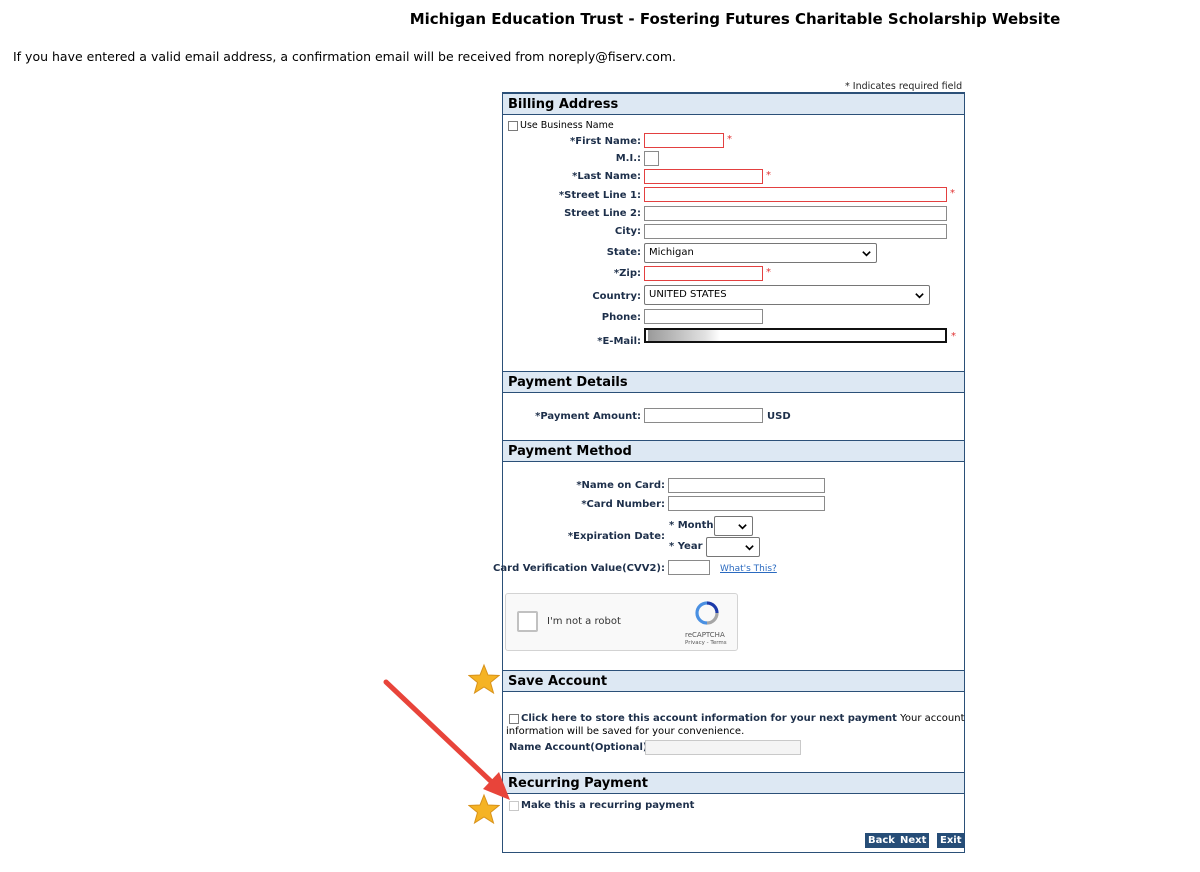 The height and width of the screenshot is (872, 1200). Describe the element at coordinates (795, 194) in the screenshot. I see `street-line-1-input` at that location.